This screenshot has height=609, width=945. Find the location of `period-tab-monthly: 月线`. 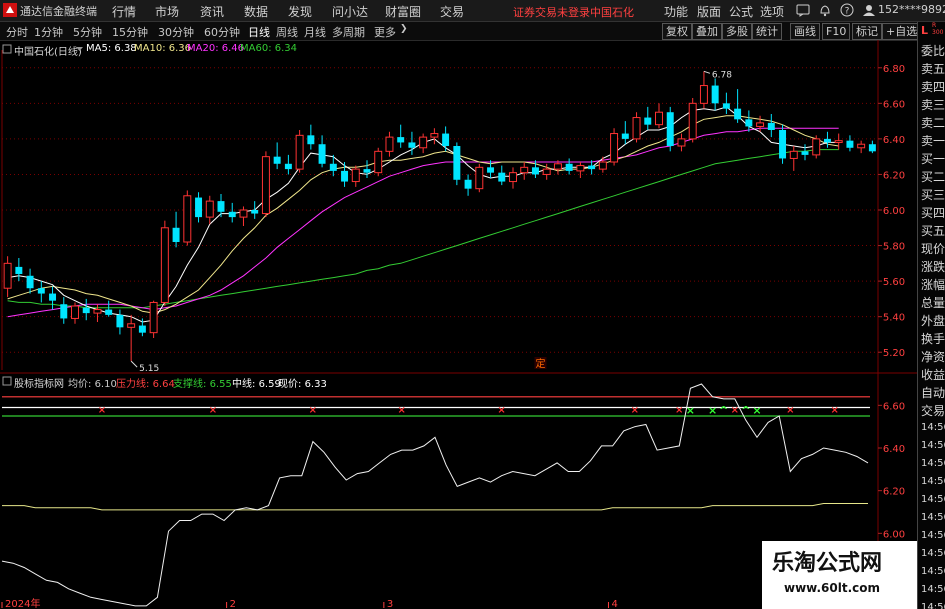

period-tab-monthly: 月线 is located at coordinates (315, 32).